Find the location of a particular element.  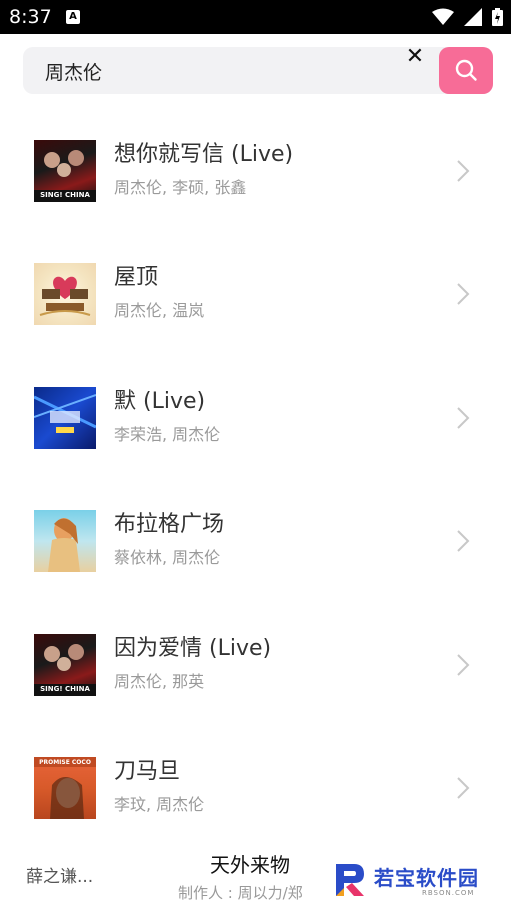

mini-player: 薛之谦... 天外来物 制作人 : 周以力/郑 若宝软件园 RBSON.COM is located at coordinates (255, 873).